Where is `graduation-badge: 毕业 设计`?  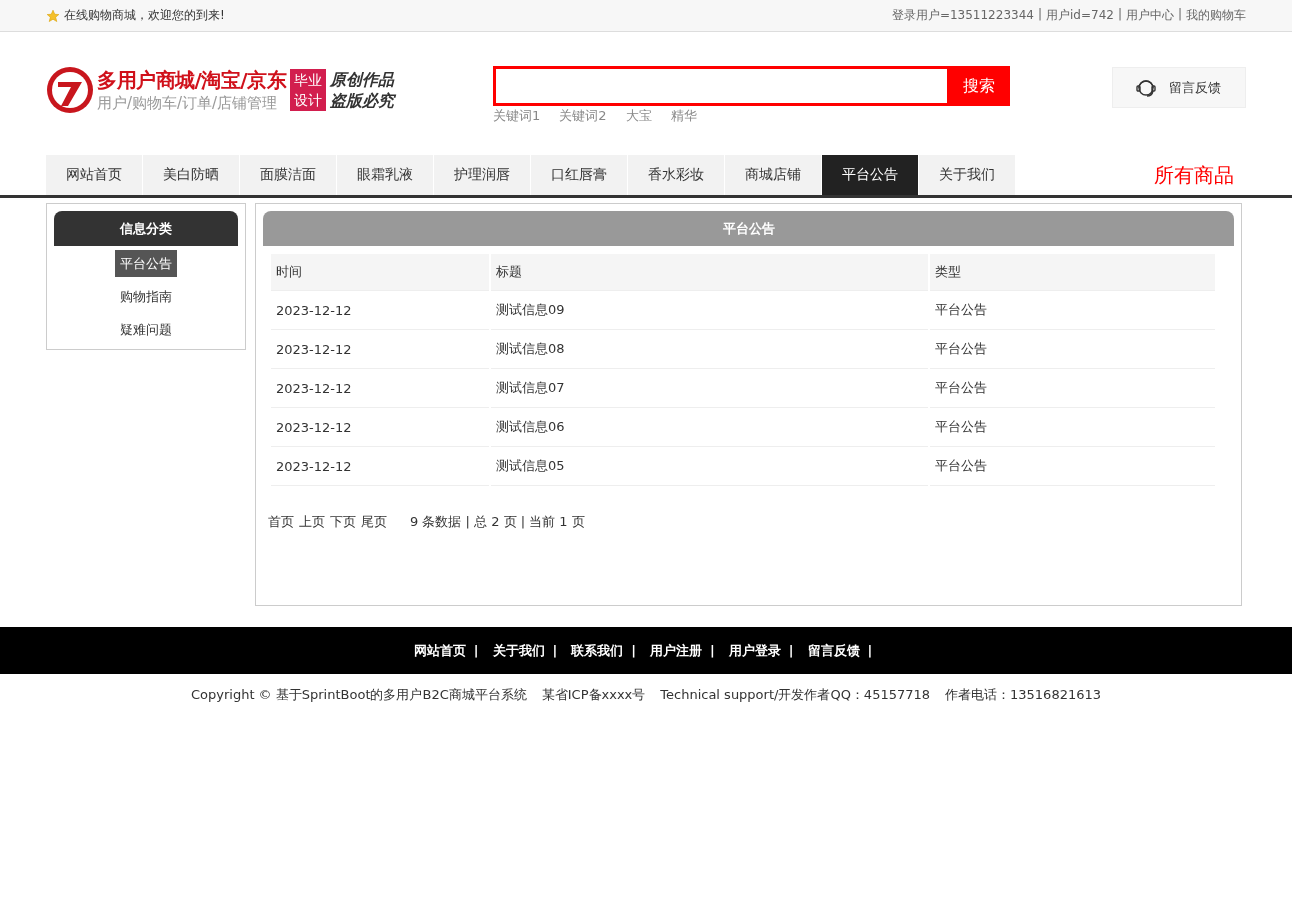 graduation-badge: 毕业 设计 is located at coordinates (308, 90).